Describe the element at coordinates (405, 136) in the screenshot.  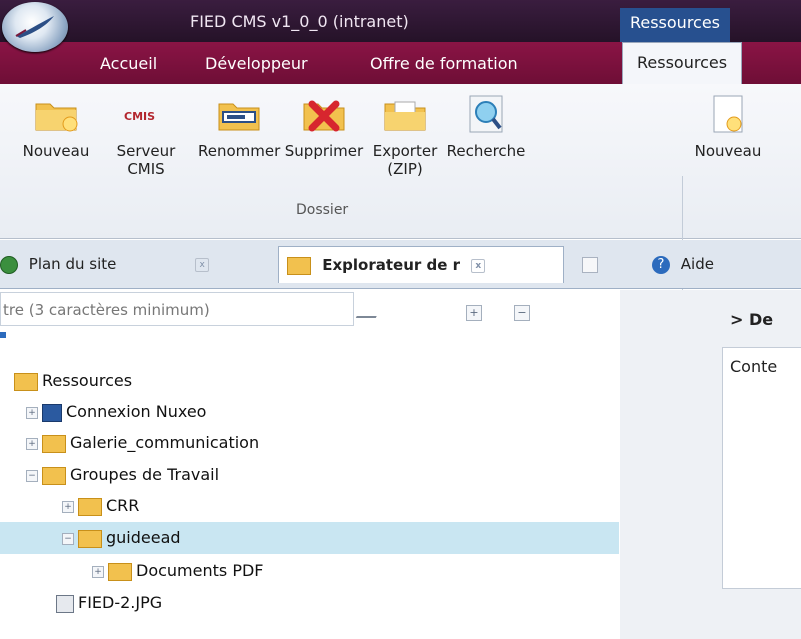
I see `exporter-zip-button: Exporter (ZIP)` at that location.